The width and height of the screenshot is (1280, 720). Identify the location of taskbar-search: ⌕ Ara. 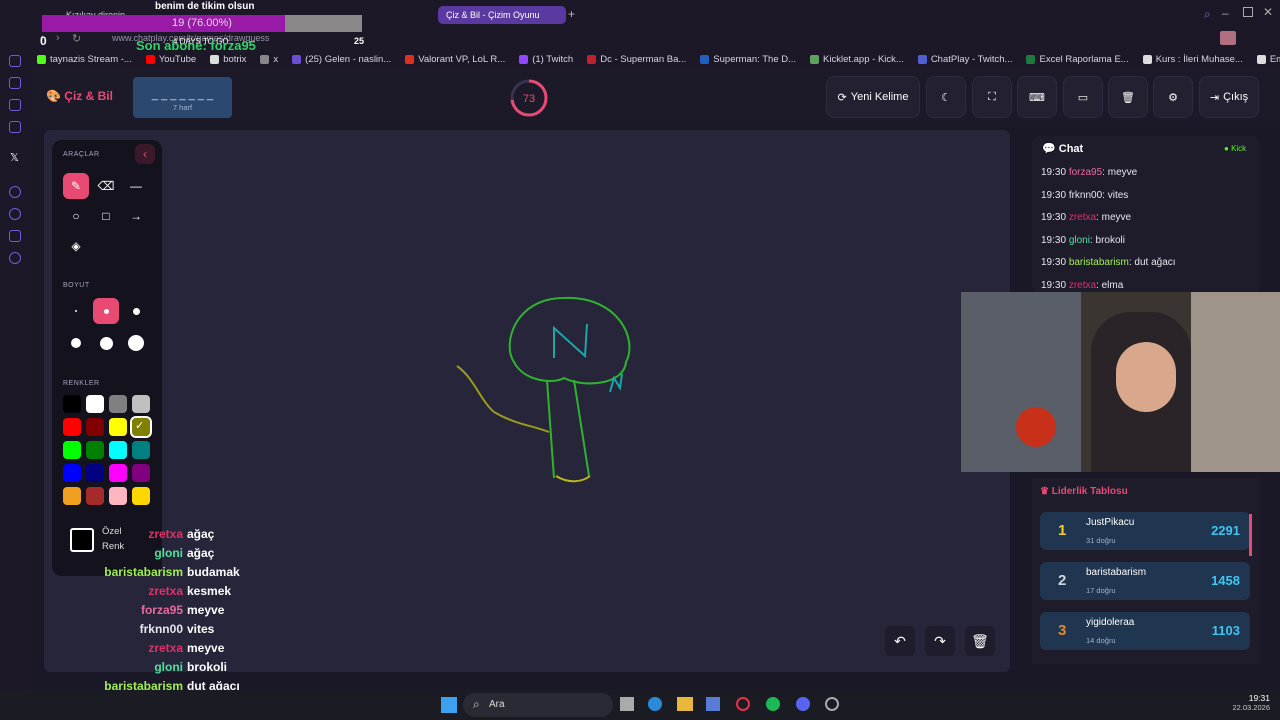
(538, 705).